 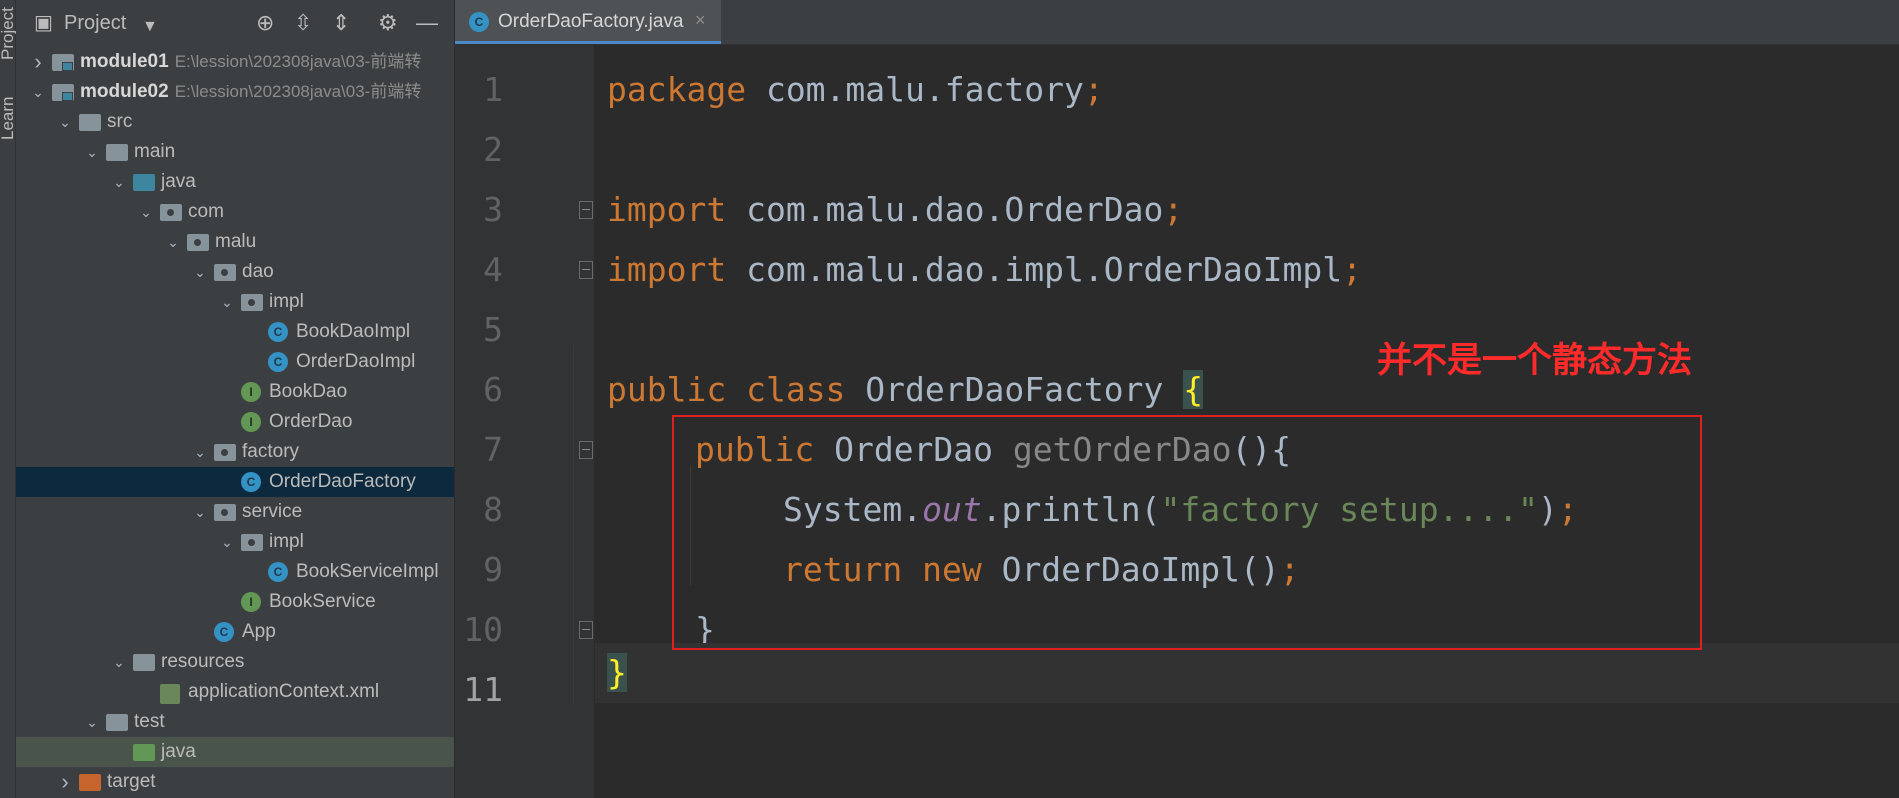 What do you see at coordinates (235, 182) in the screenshot?
I see `tree-item-java: ⌄ java` at bounding box center [235, 182].